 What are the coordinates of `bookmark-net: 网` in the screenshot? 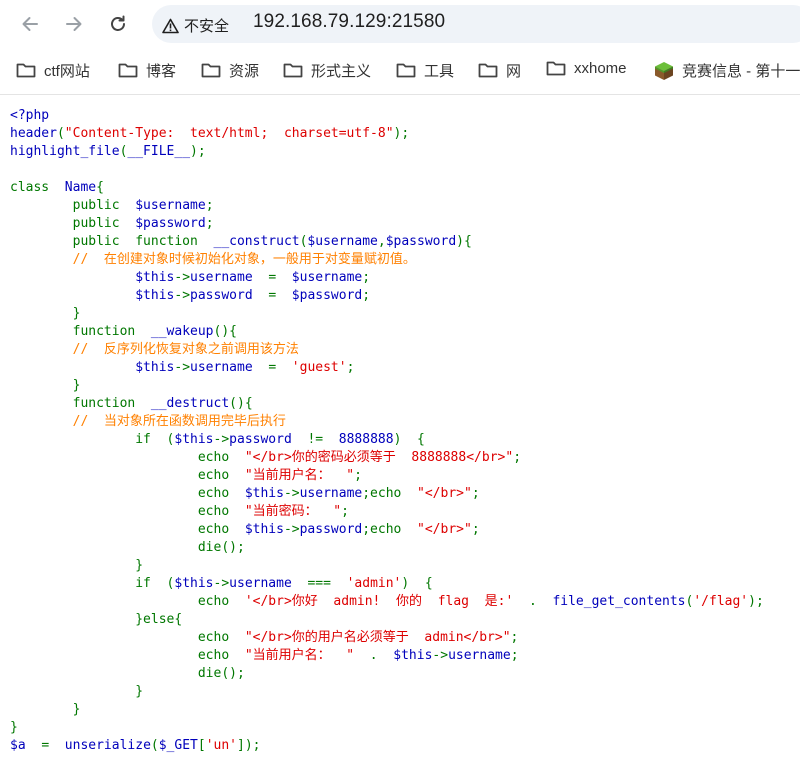 It's located at (499, 70).